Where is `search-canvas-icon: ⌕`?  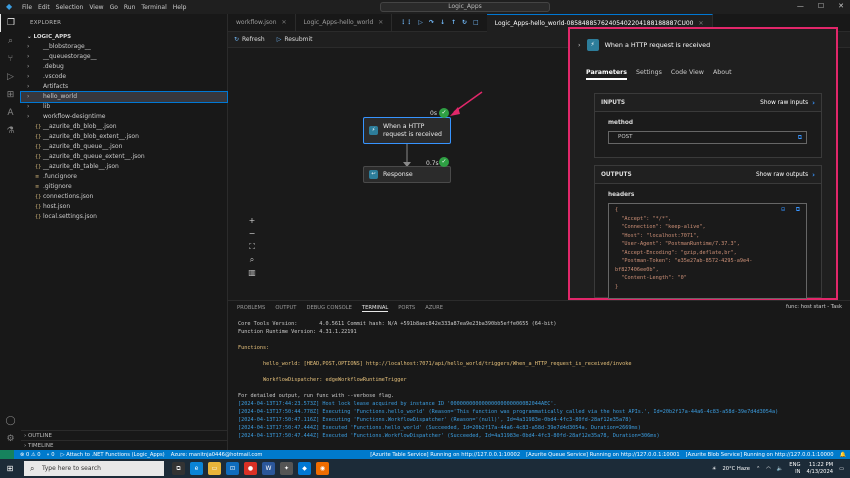
search-canvas-icon: ⌕ is located at coordinates (252, 259).